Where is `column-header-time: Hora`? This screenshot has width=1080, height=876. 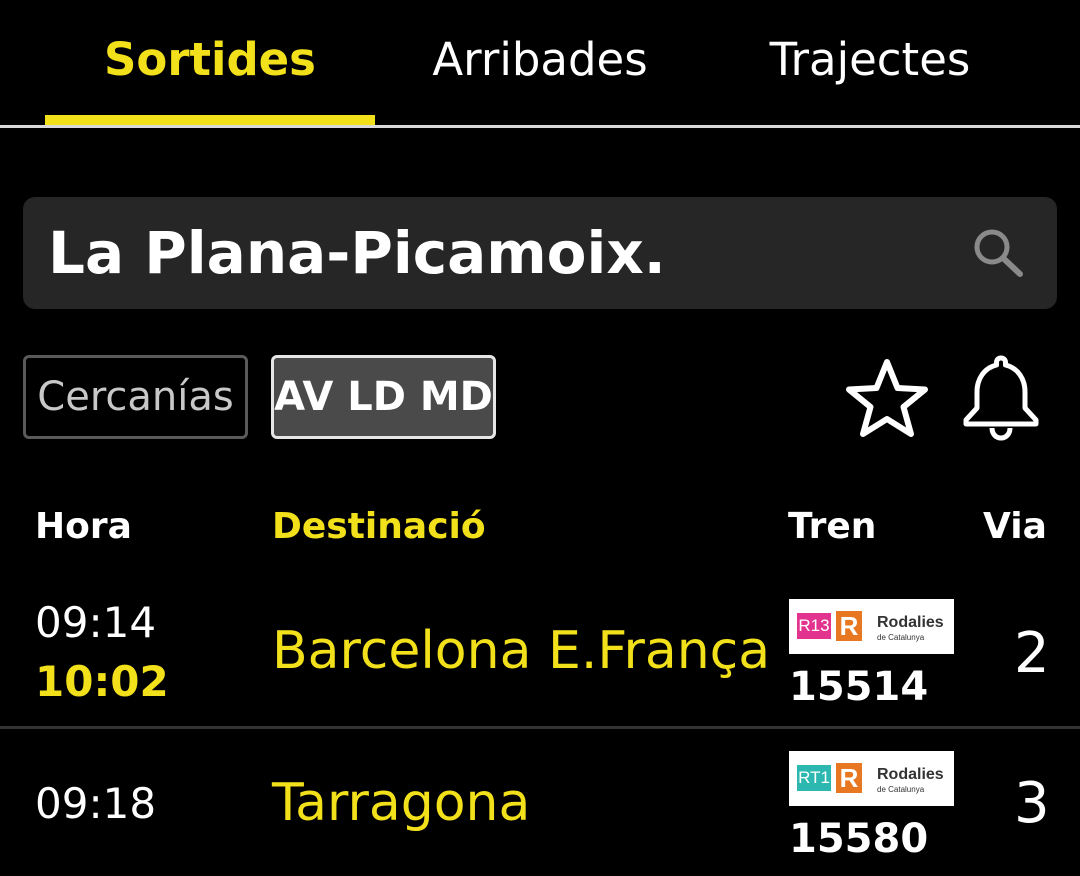
column-header-time: Hora is located at coordinates (83, 526).